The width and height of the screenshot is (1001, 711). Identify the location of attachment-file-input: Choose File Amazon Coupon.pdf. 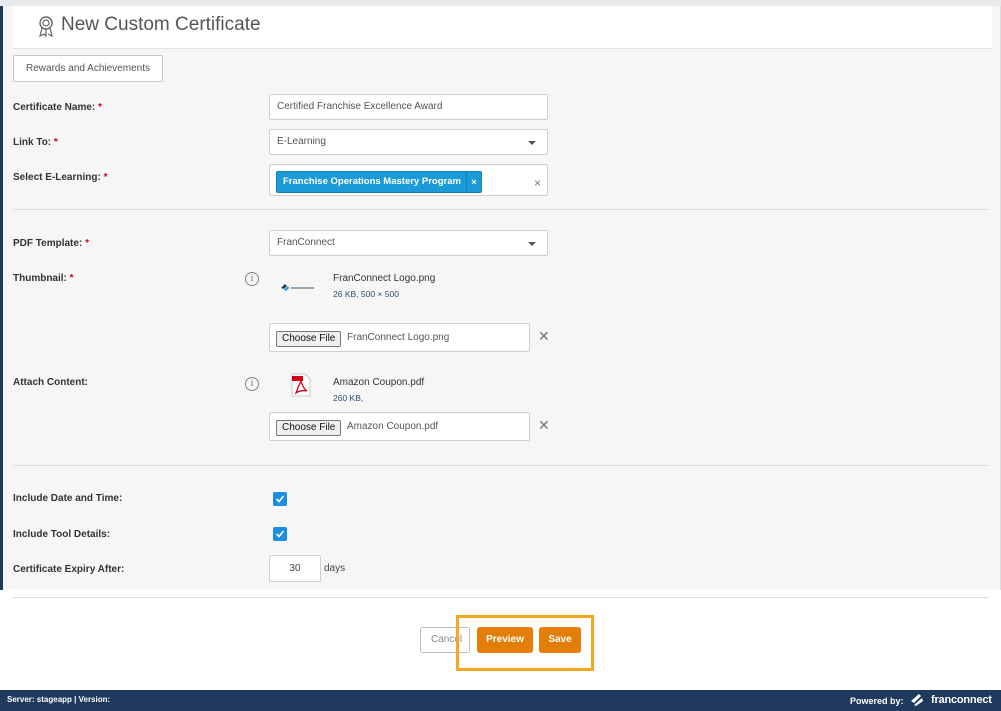
(399, 426).